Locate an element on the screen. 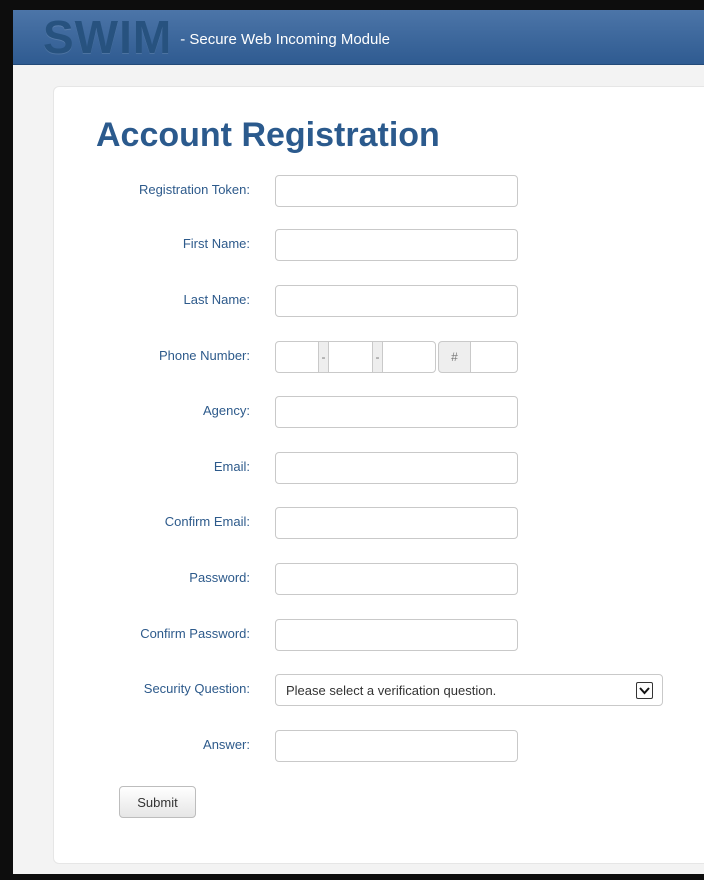  password-row: Password: is located at coordinates (352, 579).